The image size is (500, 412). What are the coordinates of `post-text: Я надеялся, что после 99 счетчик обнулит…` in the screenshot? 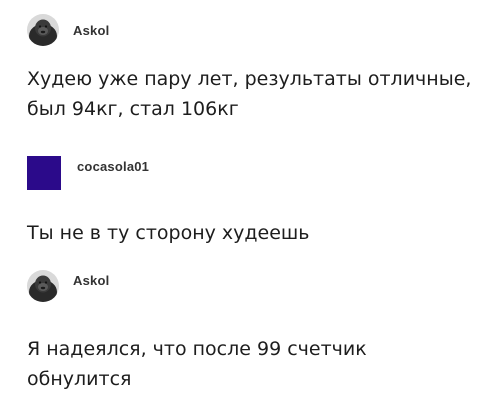 It's located at (197, 364).